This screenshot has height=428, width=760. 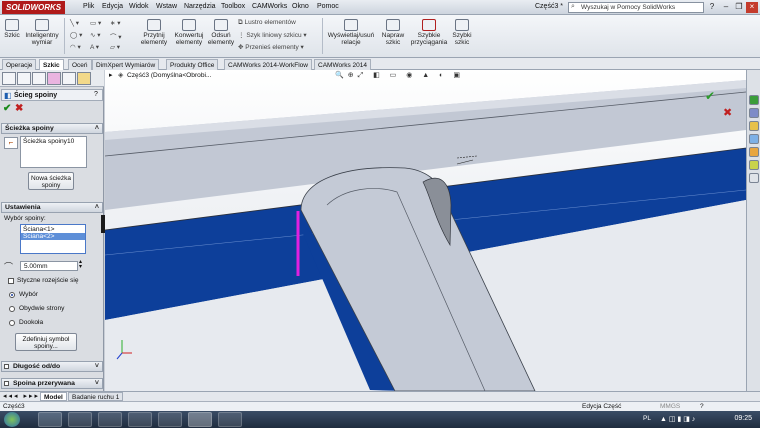 I want to click on tab-motion-study: Badanie ruchu 1, so click(x=96, y=396).